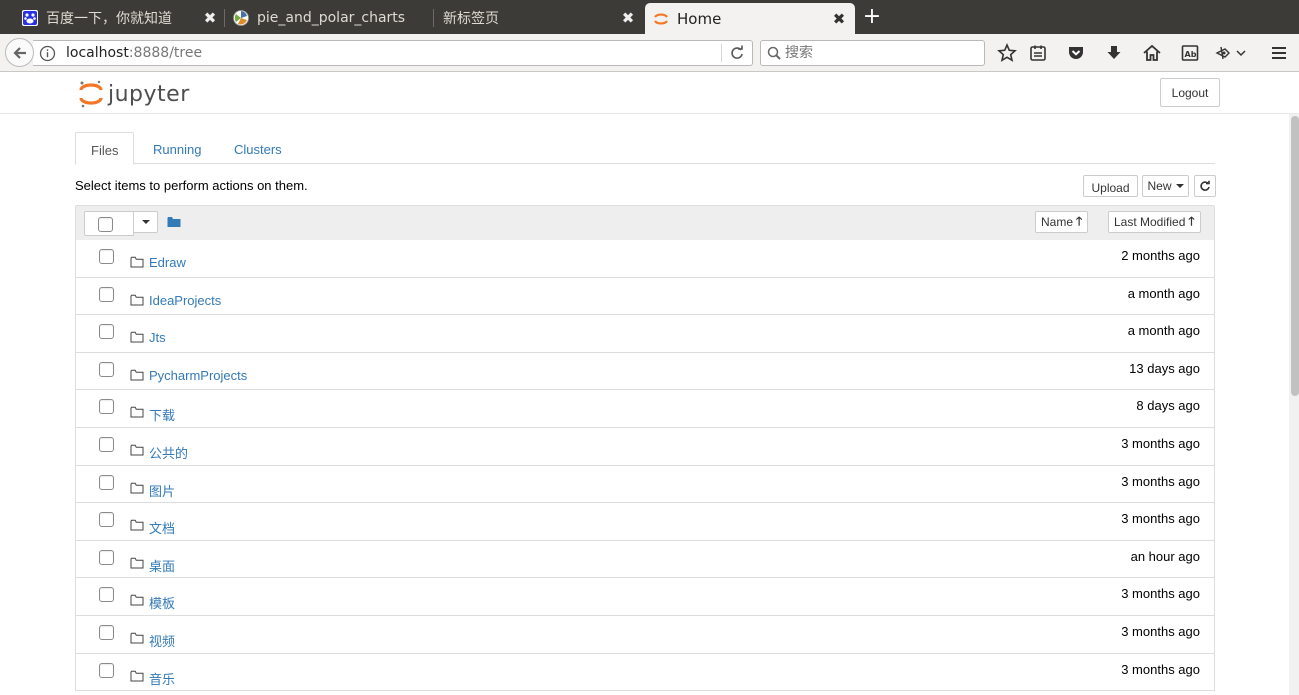 This screenshot has width=1299, height=695. What do you see at coordinates (645, 597) in the screenshot?
I see `list-item: 模板 3 months ago` at bounding box center [645, 597].